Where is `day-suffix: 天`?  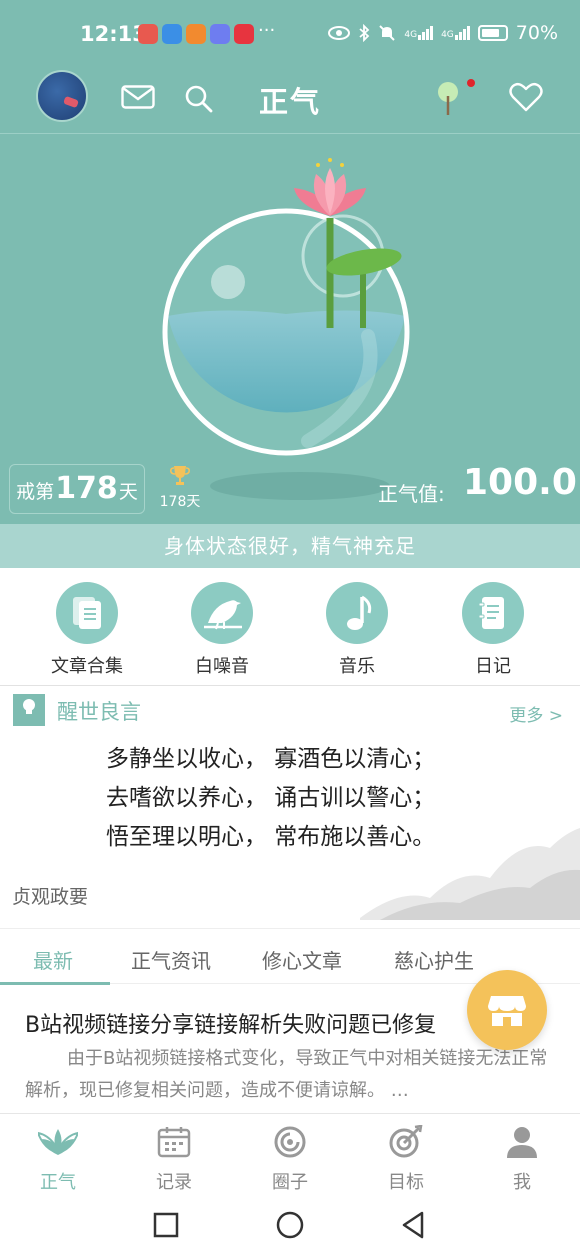
day-suffix: 天 is located at coordinates (128, 492).